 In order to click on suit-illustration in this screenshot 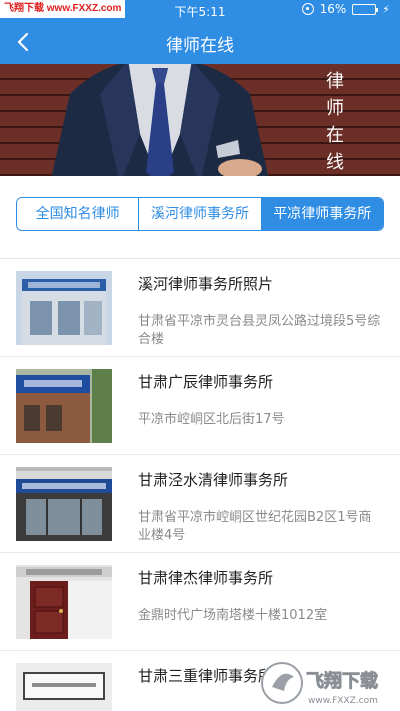, I will do `click(160, 120)`.